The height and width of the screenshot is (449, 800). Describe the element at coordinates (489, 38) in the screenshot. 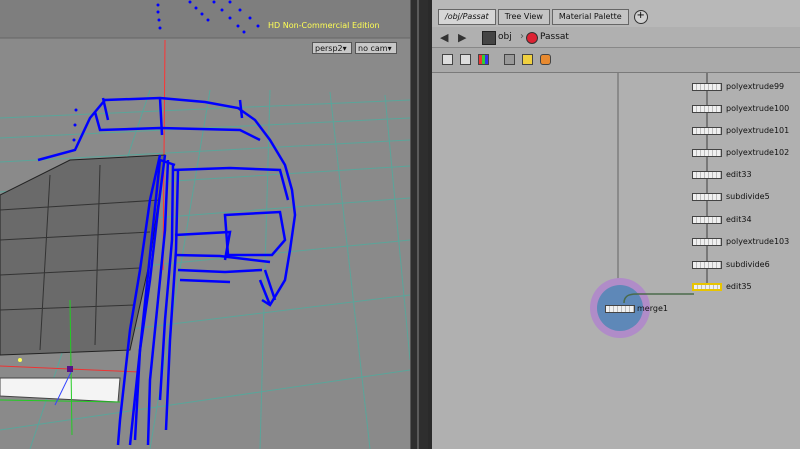

I see `obj-icon` at that location.